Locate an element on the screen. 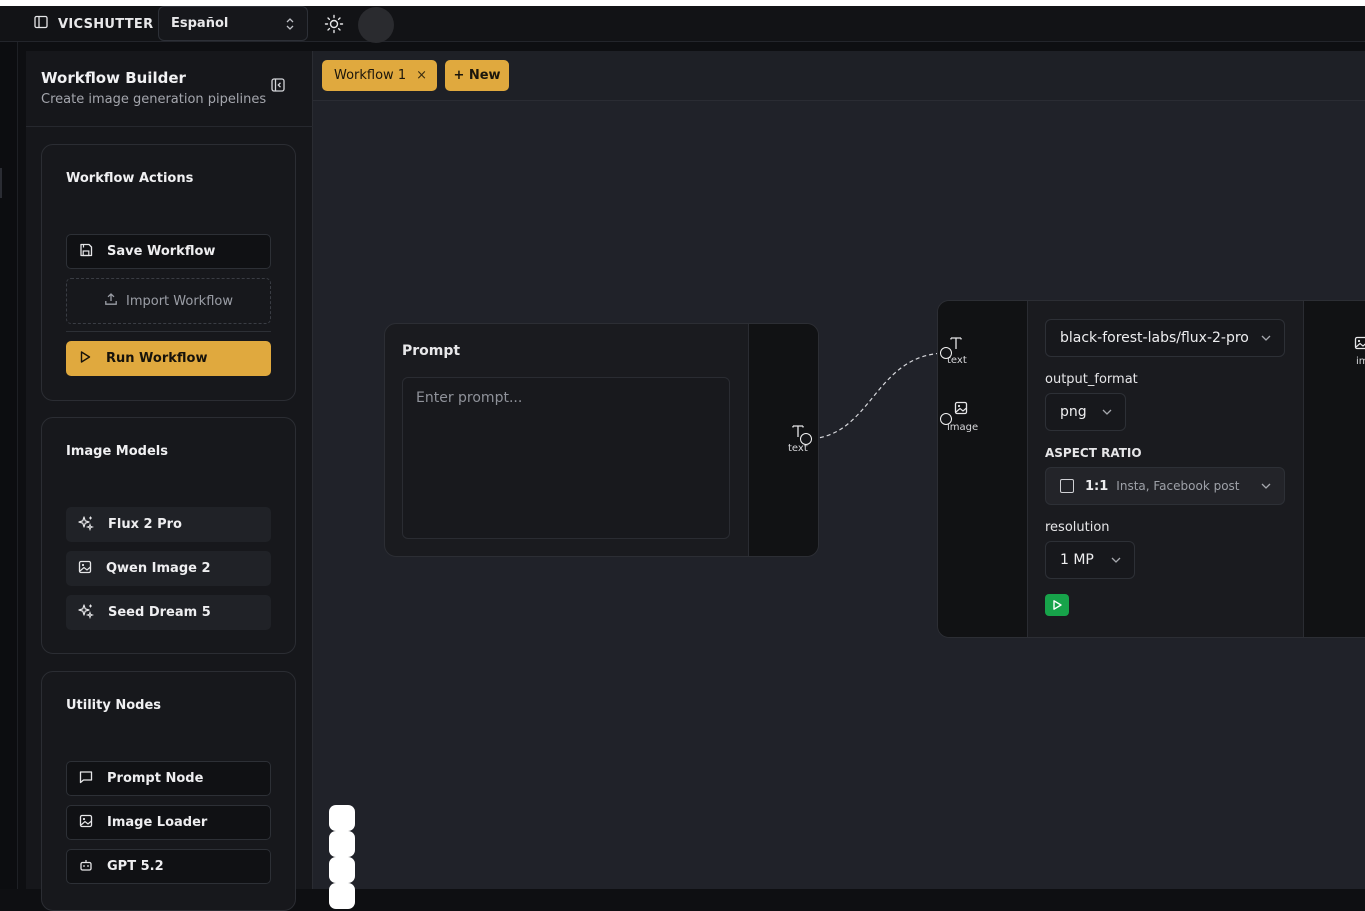  utility-nodes-title: Utility Nodes is located at coordinates (113, 705).